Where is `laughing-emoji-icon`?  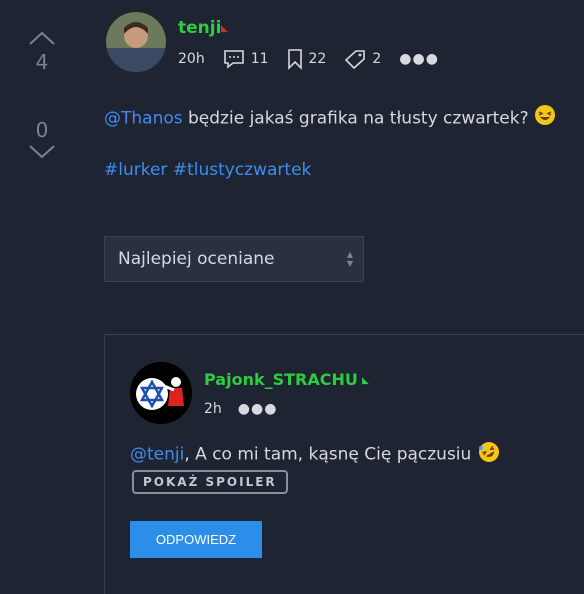
laughing-emoji-icon is located at coordinates (545, 118).